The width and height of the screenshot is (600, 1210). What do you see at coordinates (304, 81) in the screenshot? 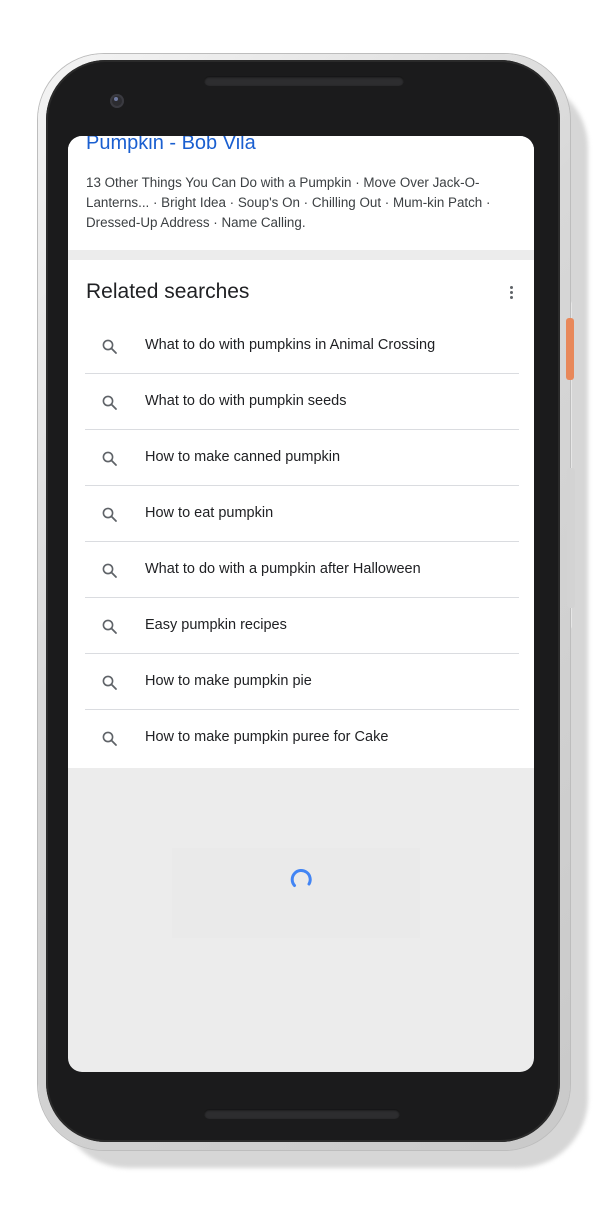
I see `top-speaker` at bounding box center [304, 81].